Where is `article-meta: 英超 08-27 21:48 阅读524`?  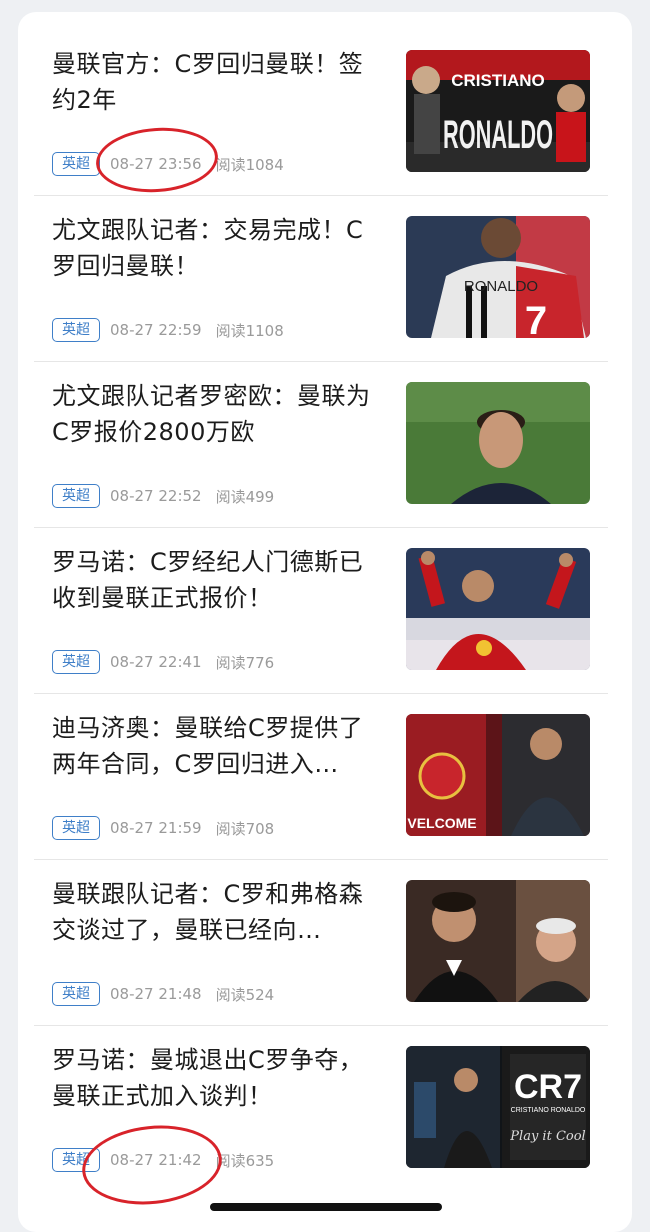
article-meta: 英超 08-27 21:48 阅读524 is located at coordinates (163, 994).